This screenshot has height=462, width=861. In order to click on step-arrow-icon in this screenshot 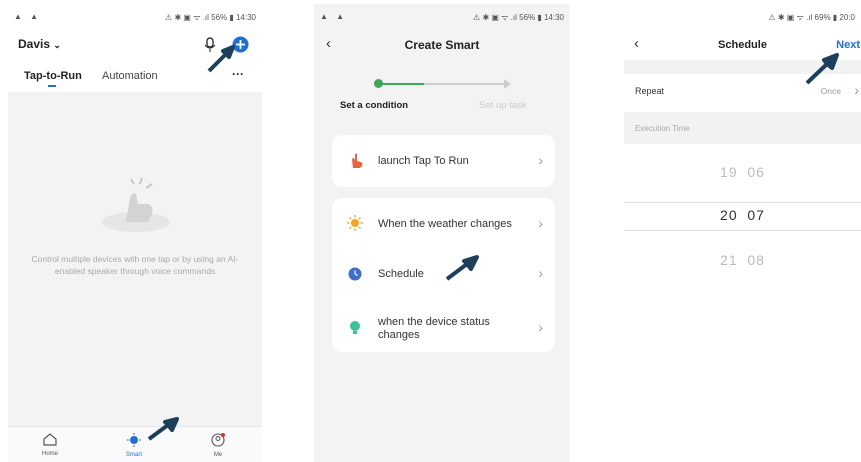, I will do `click(507, 84)`.